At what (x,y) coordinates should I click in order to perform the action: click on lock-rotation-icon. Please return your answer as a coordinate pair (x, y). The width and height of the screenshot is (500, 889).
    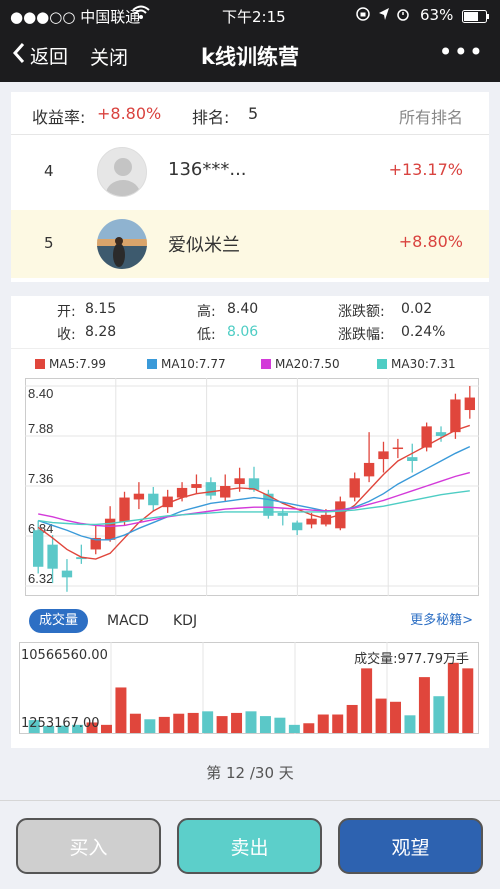
    Looking at the image, I should click on (363, 16).